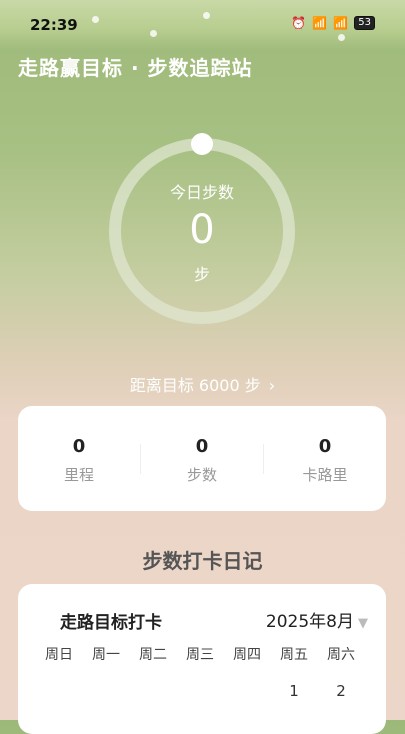 The image size is (405, 734). I want to click on weekday-label: 周四, so click(247, 655).